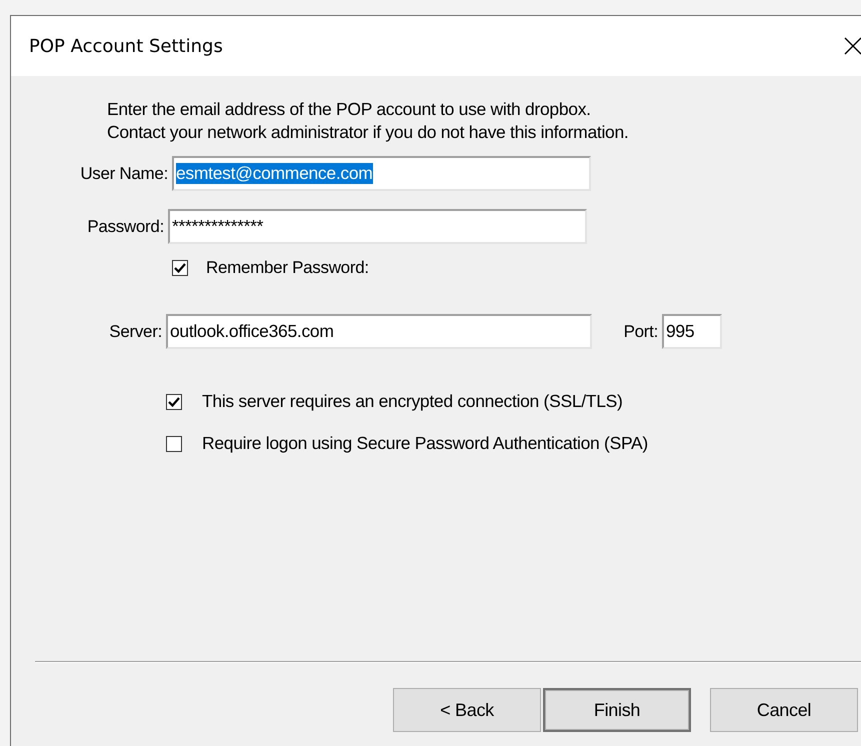  Describe the element at coordinates (287, 268) in the screenshot. I see `checkbox-label: Remember Password:` at that location.